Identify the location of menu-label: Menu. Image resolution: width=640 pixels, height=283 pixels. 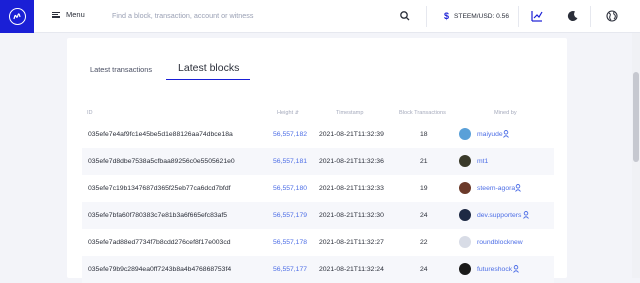
(75, 14).